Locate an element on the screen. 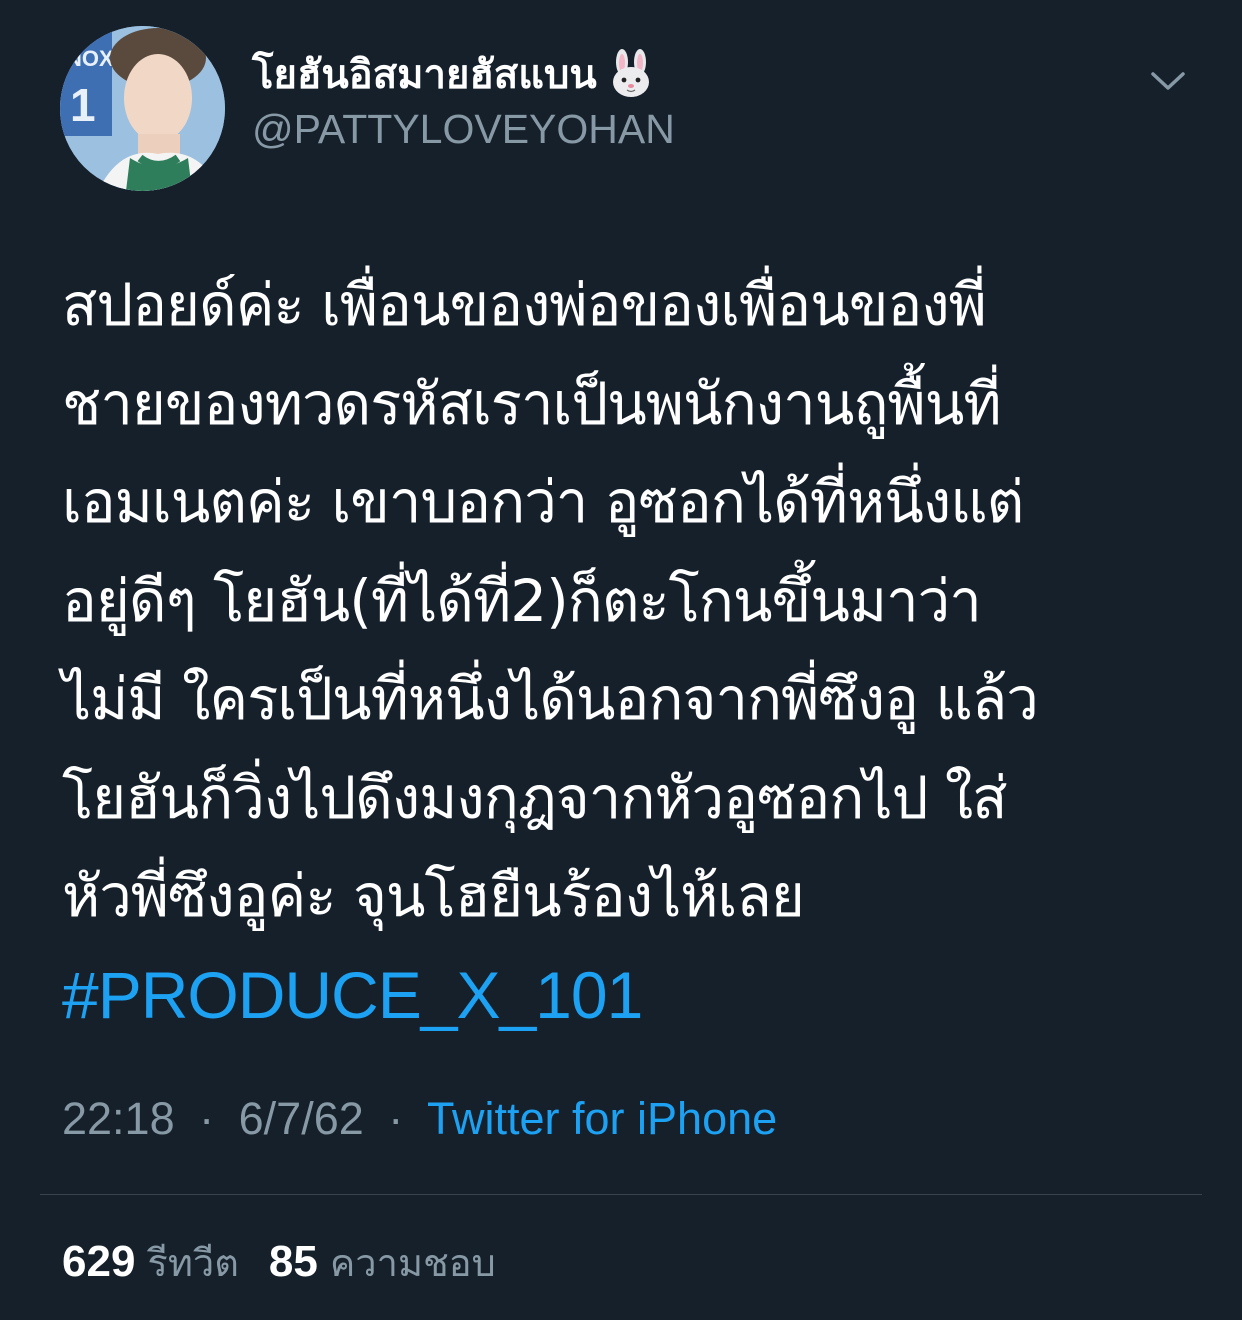  retweets-label: รีทวีต is located at coordinates (193, 1263).